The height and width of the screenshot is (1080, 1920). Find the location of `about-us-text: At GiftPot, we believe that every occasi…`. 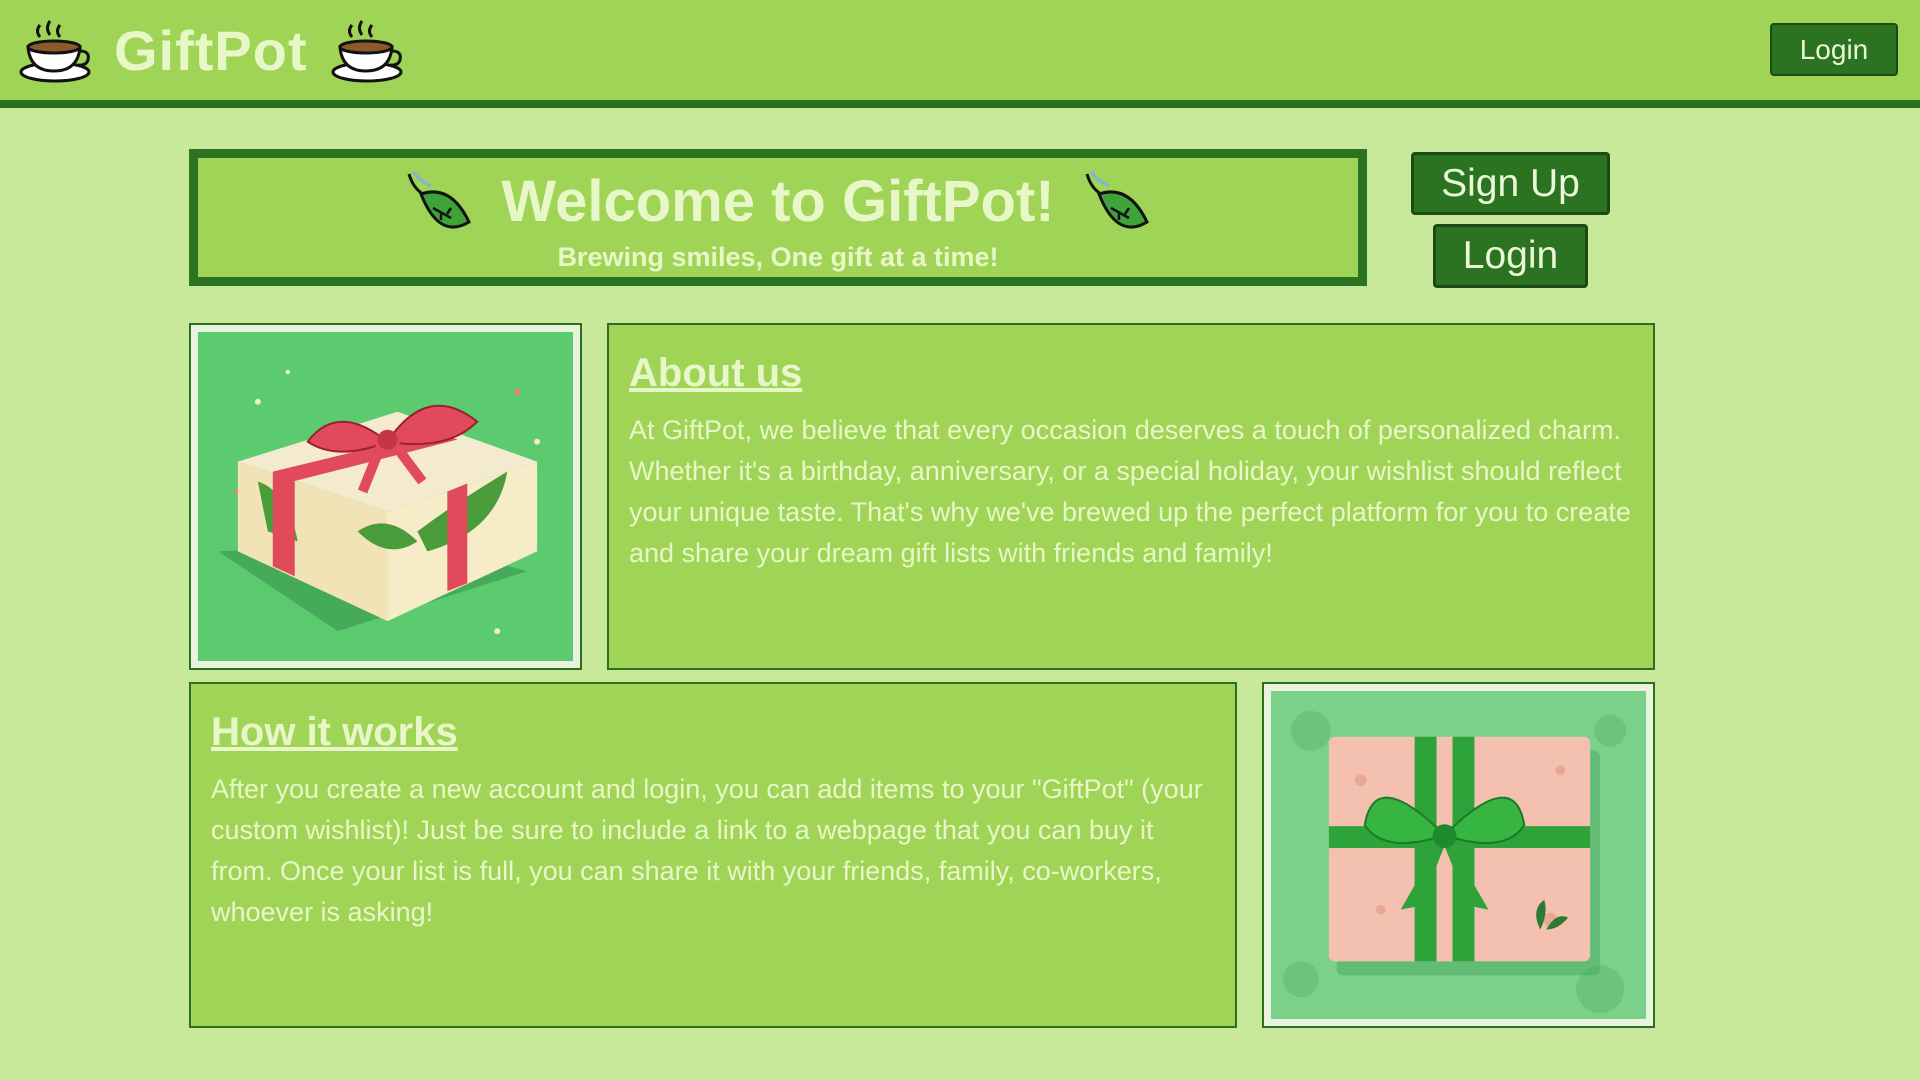

about-us-text: At GiftPot, we believe that every occasi… is located at coordinates (1130, 491).